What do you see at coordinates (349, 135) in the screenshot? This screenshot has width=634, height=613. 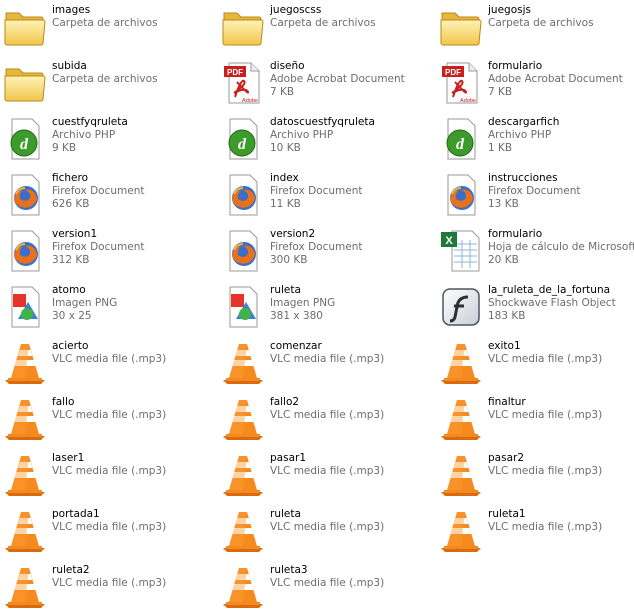 I see `file-labels: datoscuestfyqruleta Archivo PHP 10 KB` at bounding box center [349, 135].